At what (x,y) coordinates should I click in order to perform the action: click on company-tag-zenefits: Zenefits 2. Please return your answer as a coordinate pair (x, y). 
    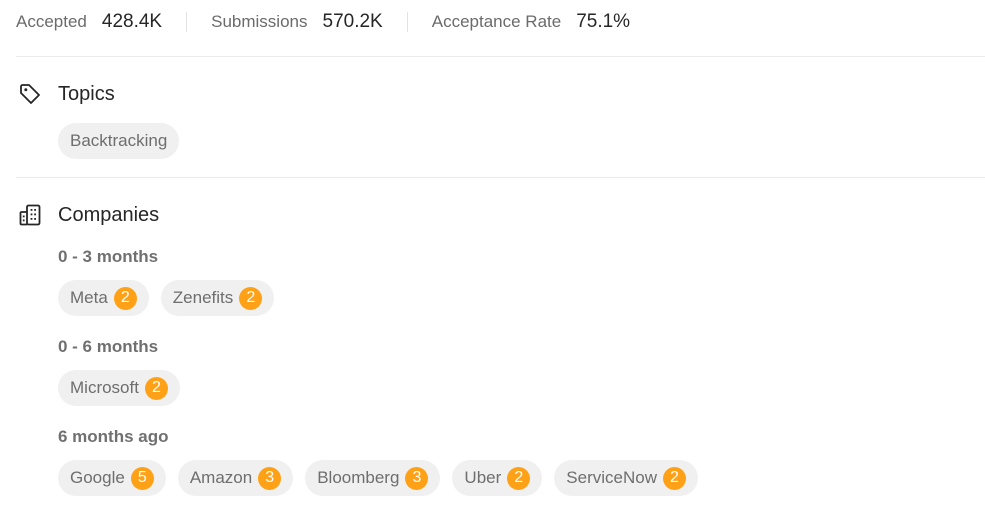
    Looking at the image, I should click on (217, 298).